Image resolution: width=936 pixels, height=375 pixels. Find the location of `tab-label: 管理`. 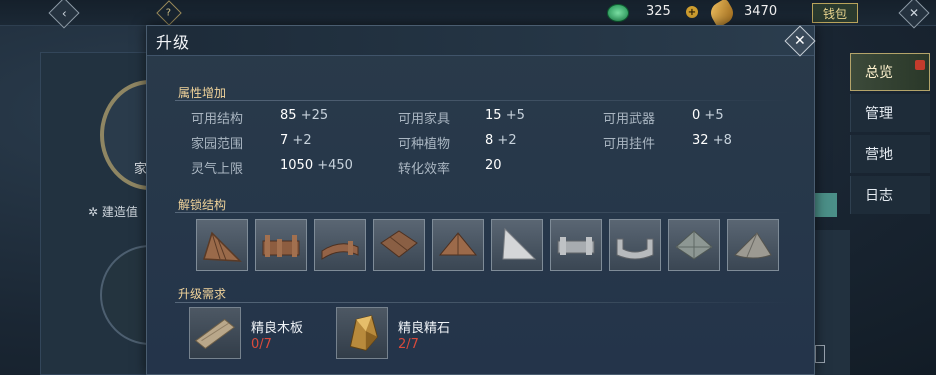

tab-label: 管理 is located at coordinates (879, 114).